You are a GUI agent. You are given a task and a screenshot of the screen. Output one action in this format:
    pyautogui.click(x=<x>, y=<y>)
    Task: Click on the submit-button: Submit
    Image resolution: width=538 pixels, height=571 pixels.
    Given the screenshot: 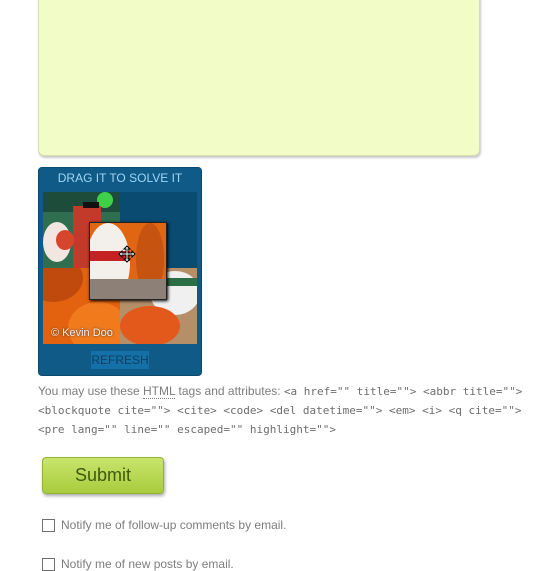 What is the action you would take?
    pyautogui.click(x=103, y=475)
    